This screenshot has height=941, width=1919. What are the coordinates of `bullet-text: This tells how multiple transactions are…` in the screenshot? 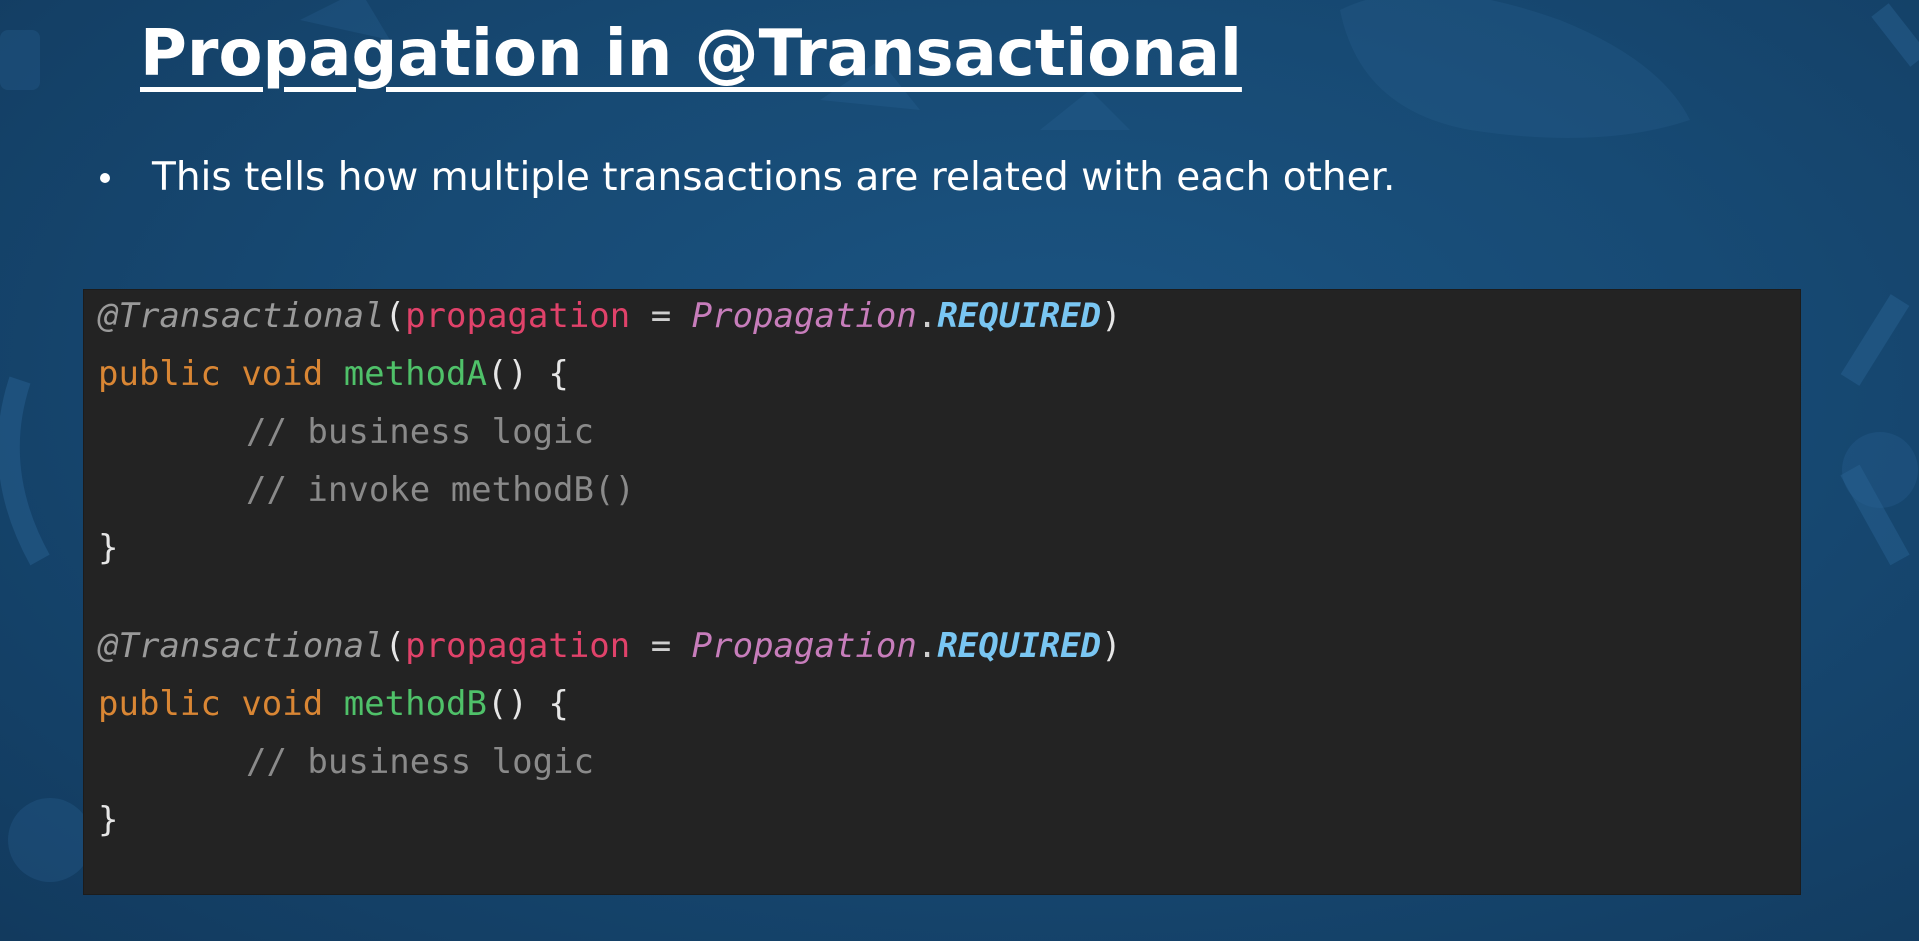 It's located at (774, 177).